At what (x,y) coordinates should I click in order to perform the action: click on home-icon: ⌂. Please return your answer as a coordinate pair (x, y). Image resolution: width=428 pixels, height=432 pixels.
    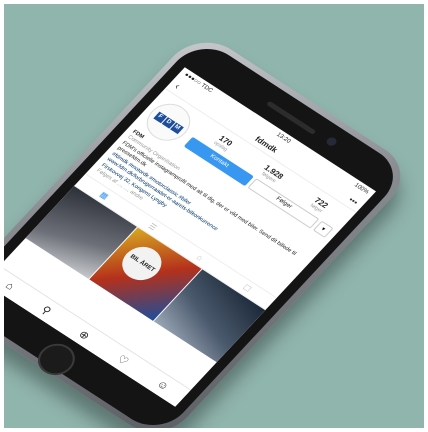
    Looking at the image, I should click on (10, 286).